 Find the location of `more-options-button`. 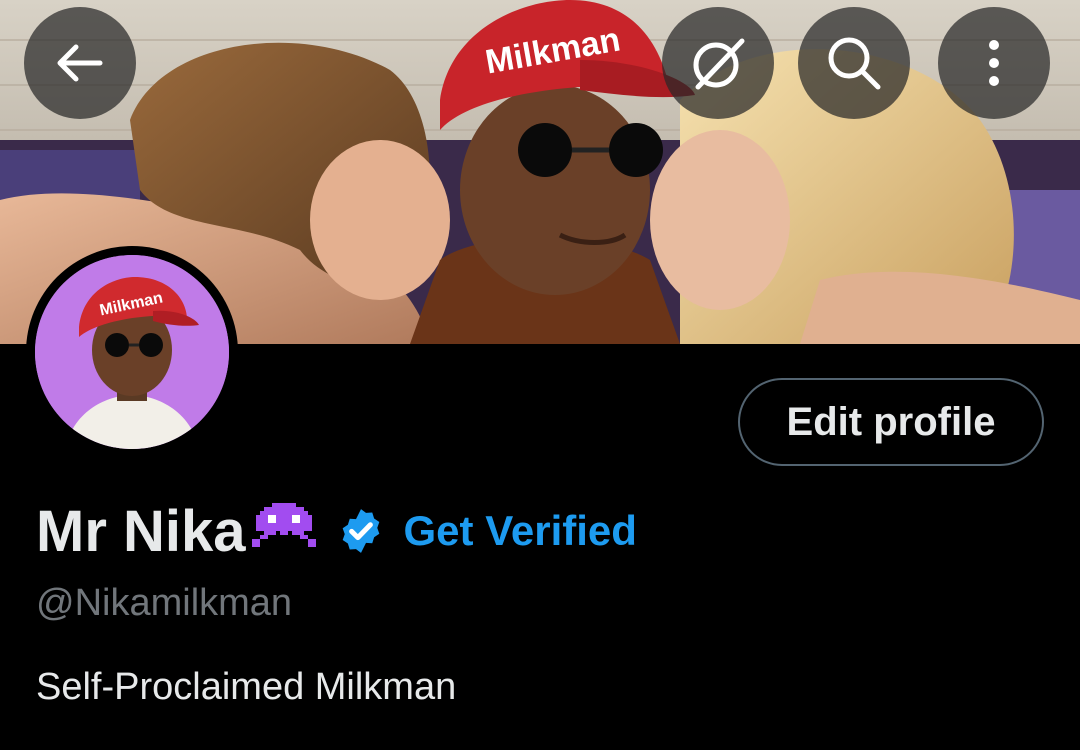

more-options-button is located at coordinates (994, 63).